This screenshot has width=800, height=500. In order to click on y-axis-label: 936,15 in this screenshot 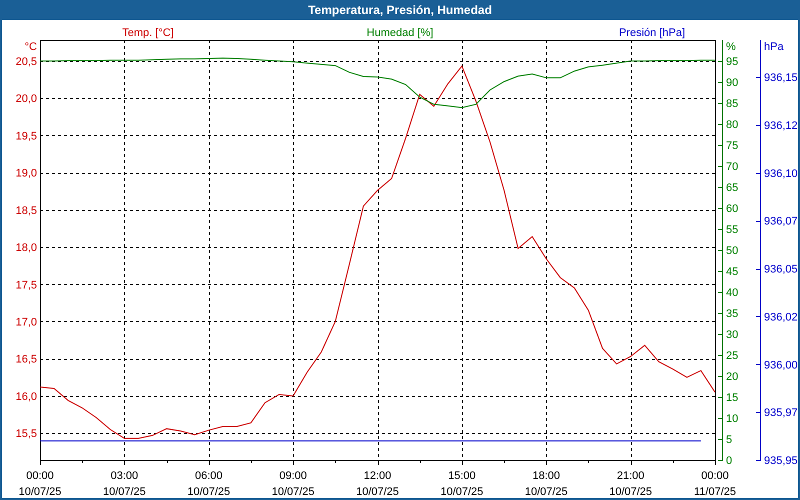, I will do `click(781, 78)`.